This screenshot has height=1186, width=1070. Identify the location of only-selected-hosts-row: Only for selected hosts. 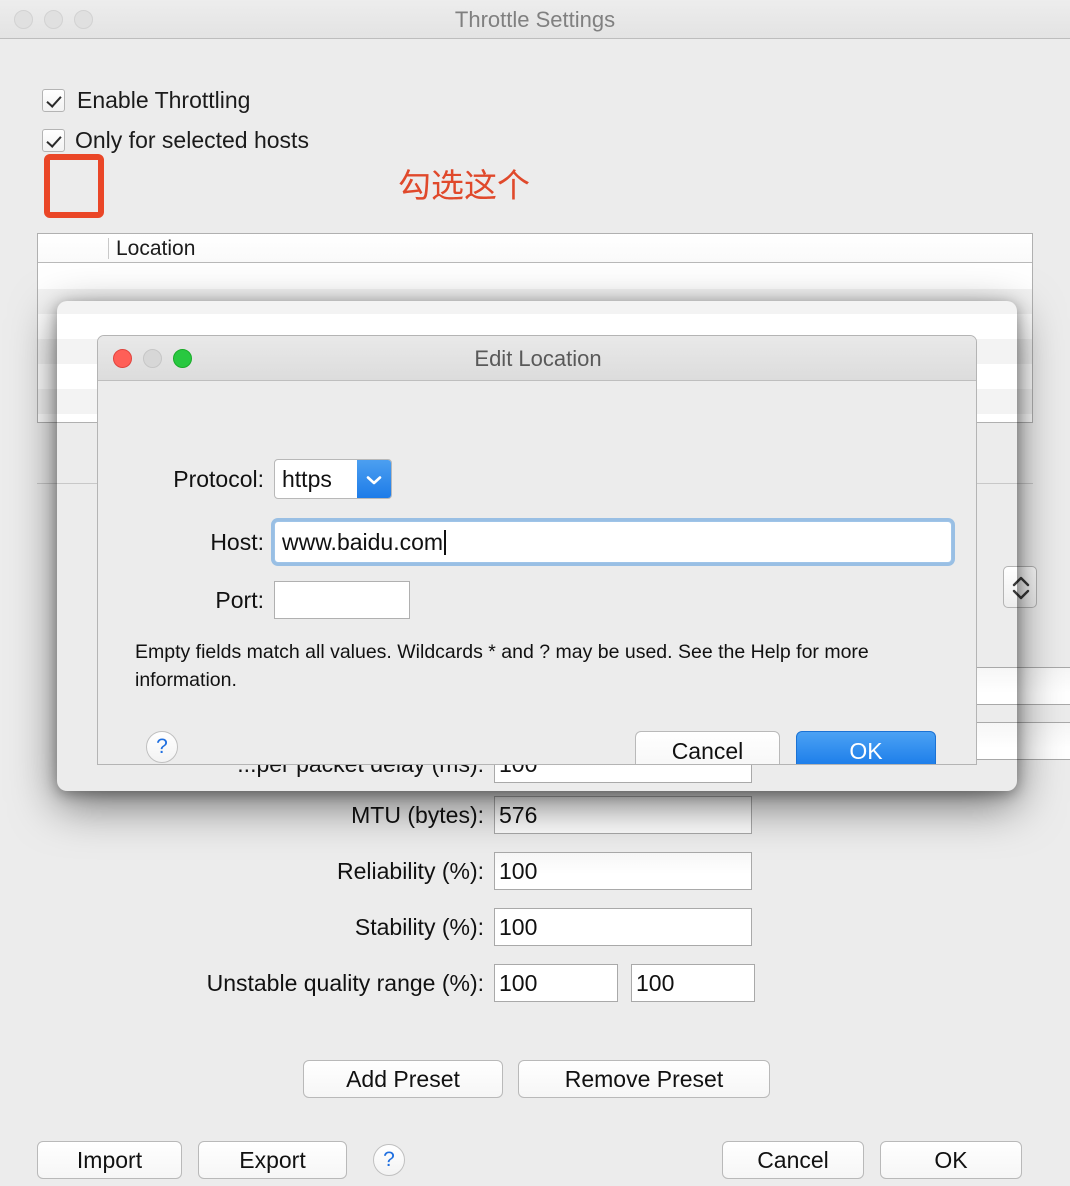
(175, 140).